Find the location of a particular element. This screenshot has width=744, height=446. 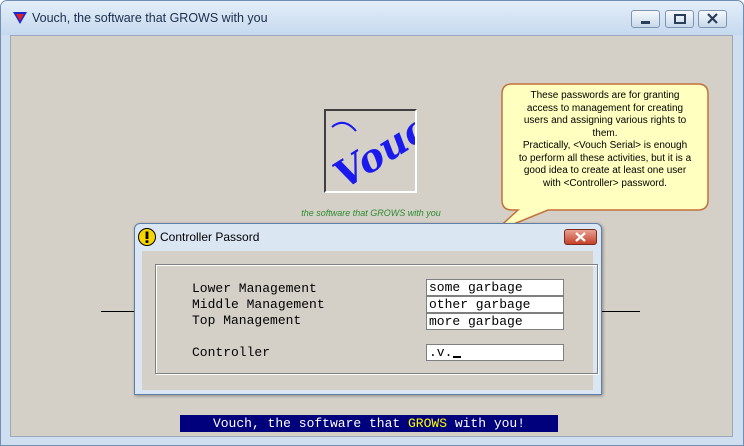

lower-management-field: some garbage is located at coordinates (495, 287).